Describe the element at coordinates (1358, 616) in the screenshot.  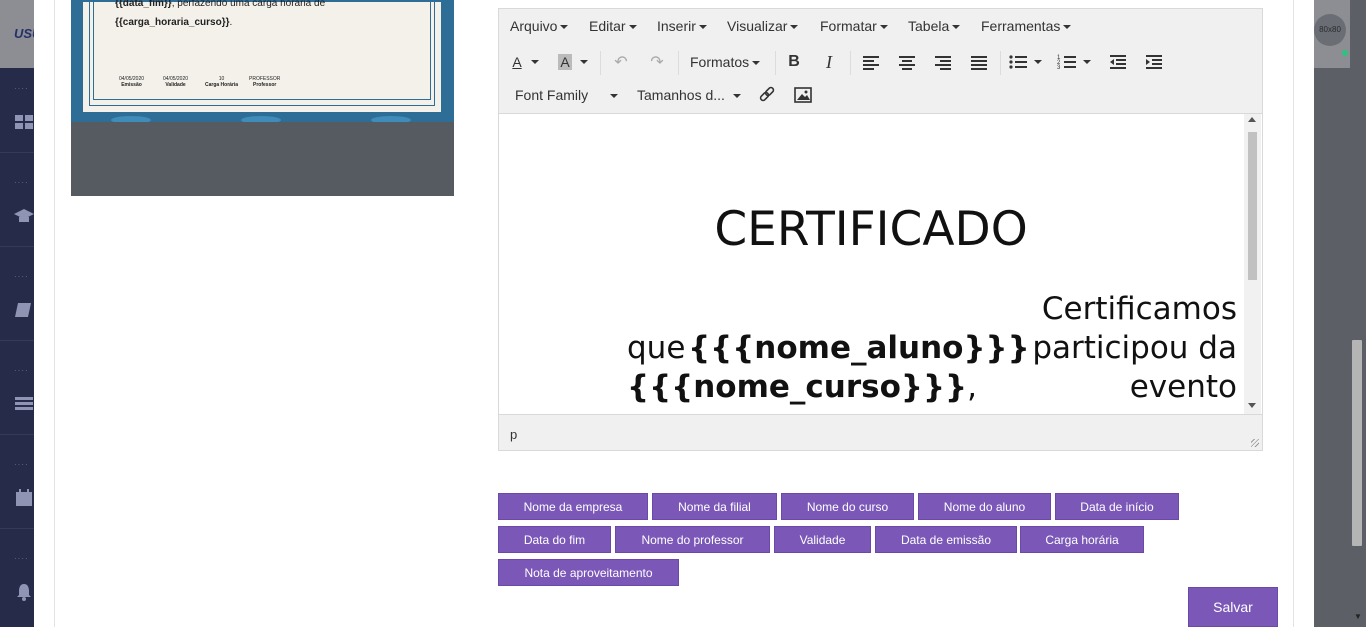
I see `scroll-down-arrow-icon: ▼` at that location.